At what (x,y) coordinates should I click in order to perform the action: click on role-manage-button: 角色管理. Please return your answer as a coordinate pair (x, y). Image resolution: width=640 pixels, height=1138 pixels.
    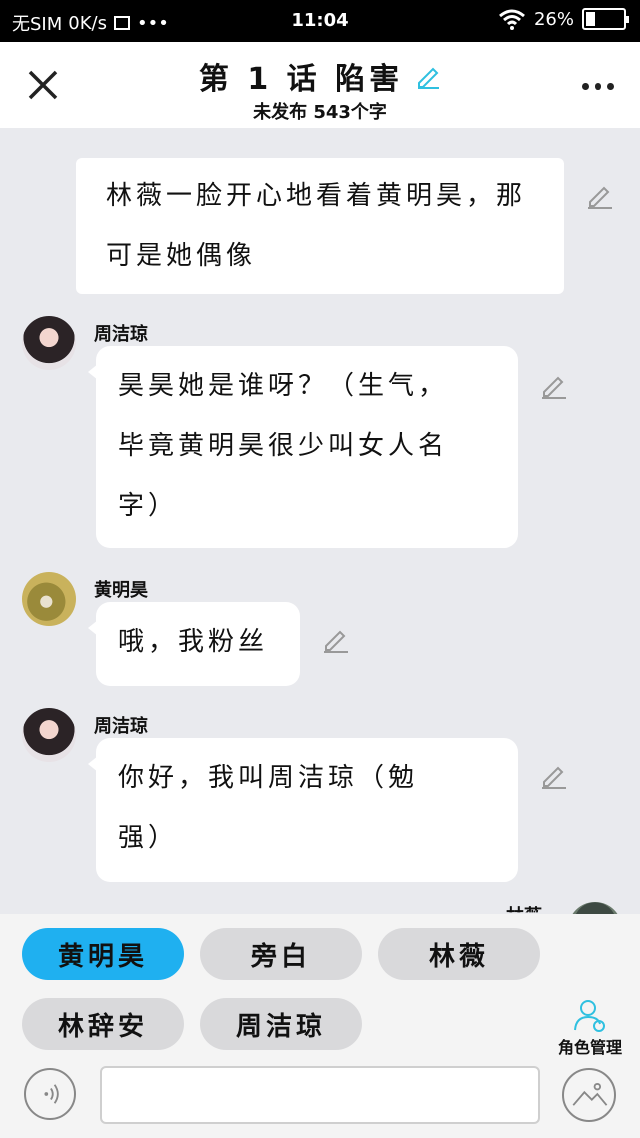
    Looking at the image, I should click on (590, 1028).